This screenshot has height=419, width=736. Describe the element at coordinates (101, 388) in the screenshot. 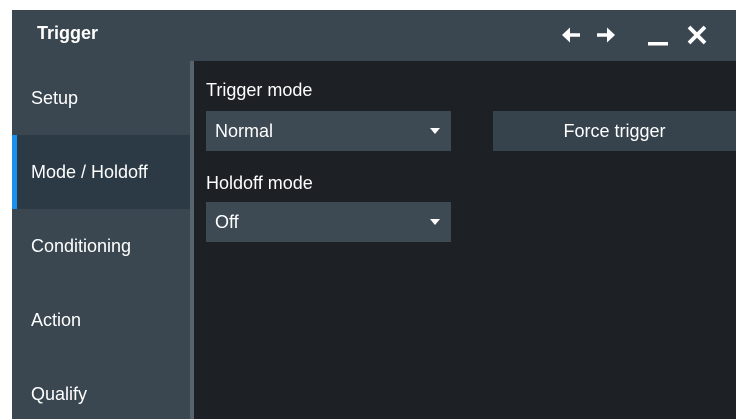

I see `sidebar-item-qualify: Qualify` at that location.